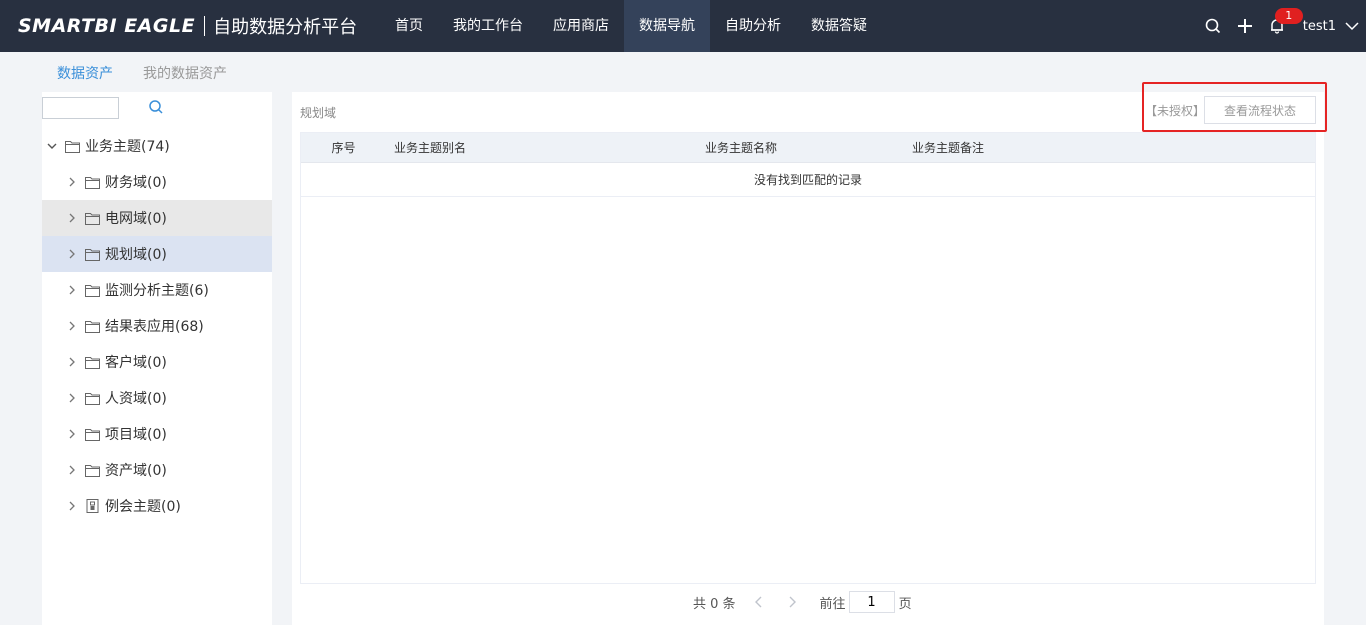 This screenshot has height=625, width=1366. Describe the element at coordinates (318, 113) in the screenshot. I see `domain-title: 规划域` at that location.